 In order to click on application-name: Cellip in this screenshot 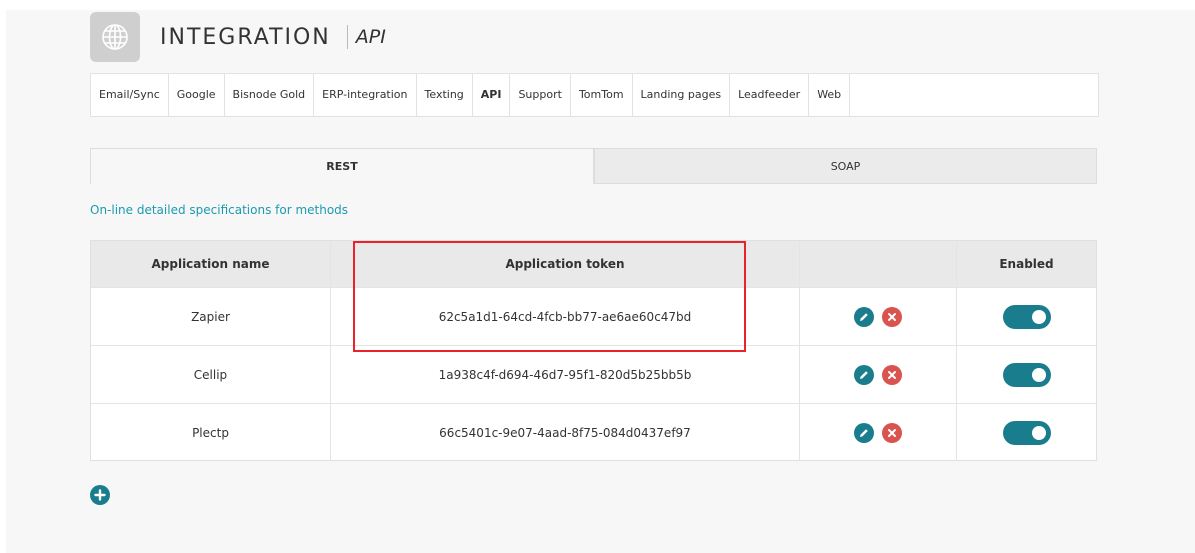, I will do `click(211, 374)`.